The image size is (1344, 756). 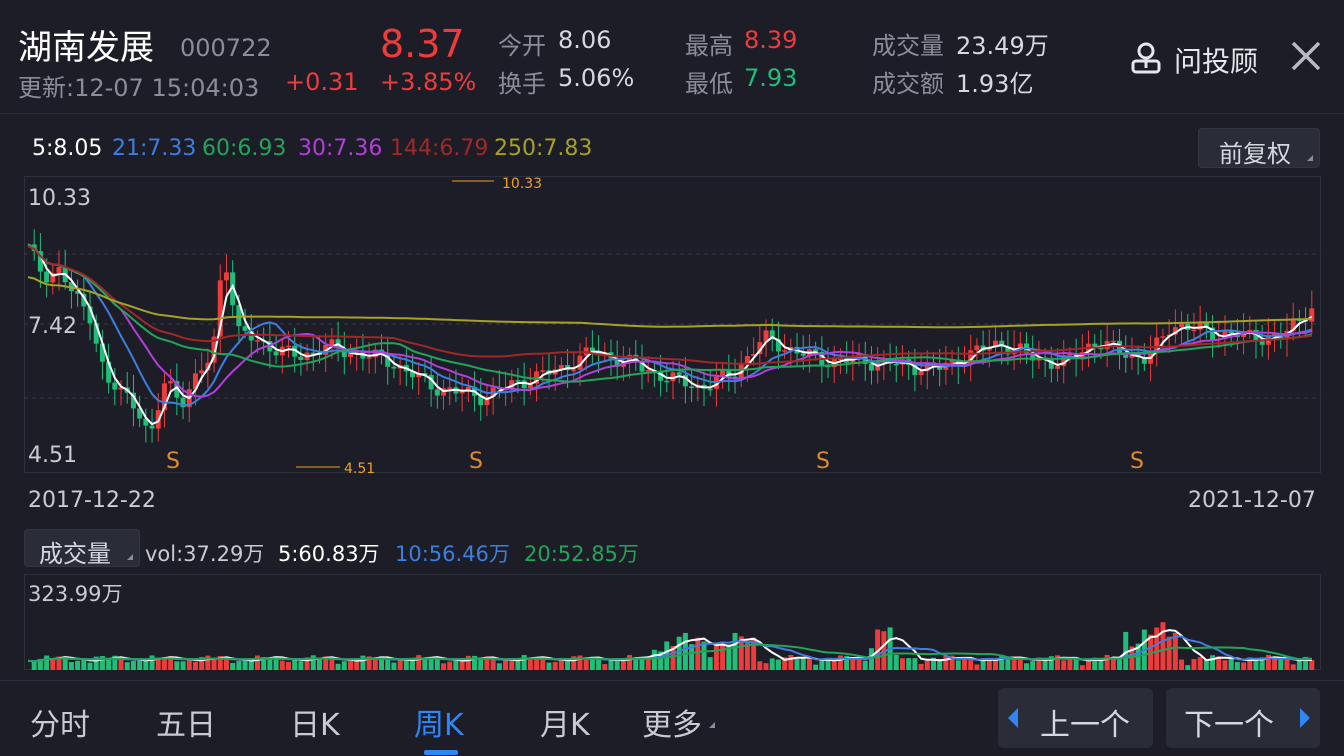 I want to click on tab-more: 更多, so click(x=672, y=722).